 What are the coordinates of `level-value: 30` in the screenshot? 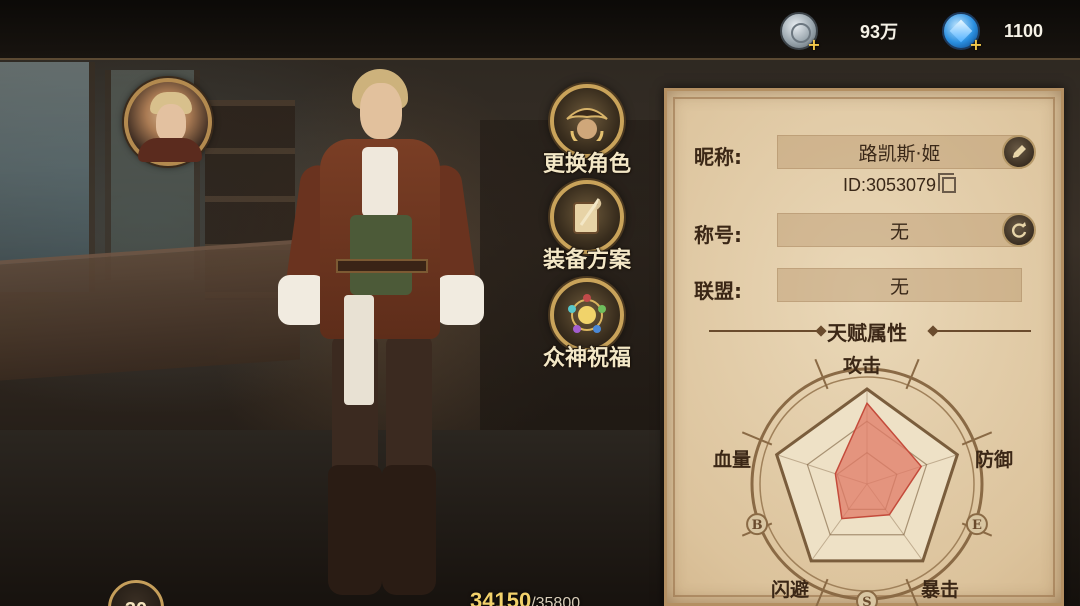 It's located at (136, 602).